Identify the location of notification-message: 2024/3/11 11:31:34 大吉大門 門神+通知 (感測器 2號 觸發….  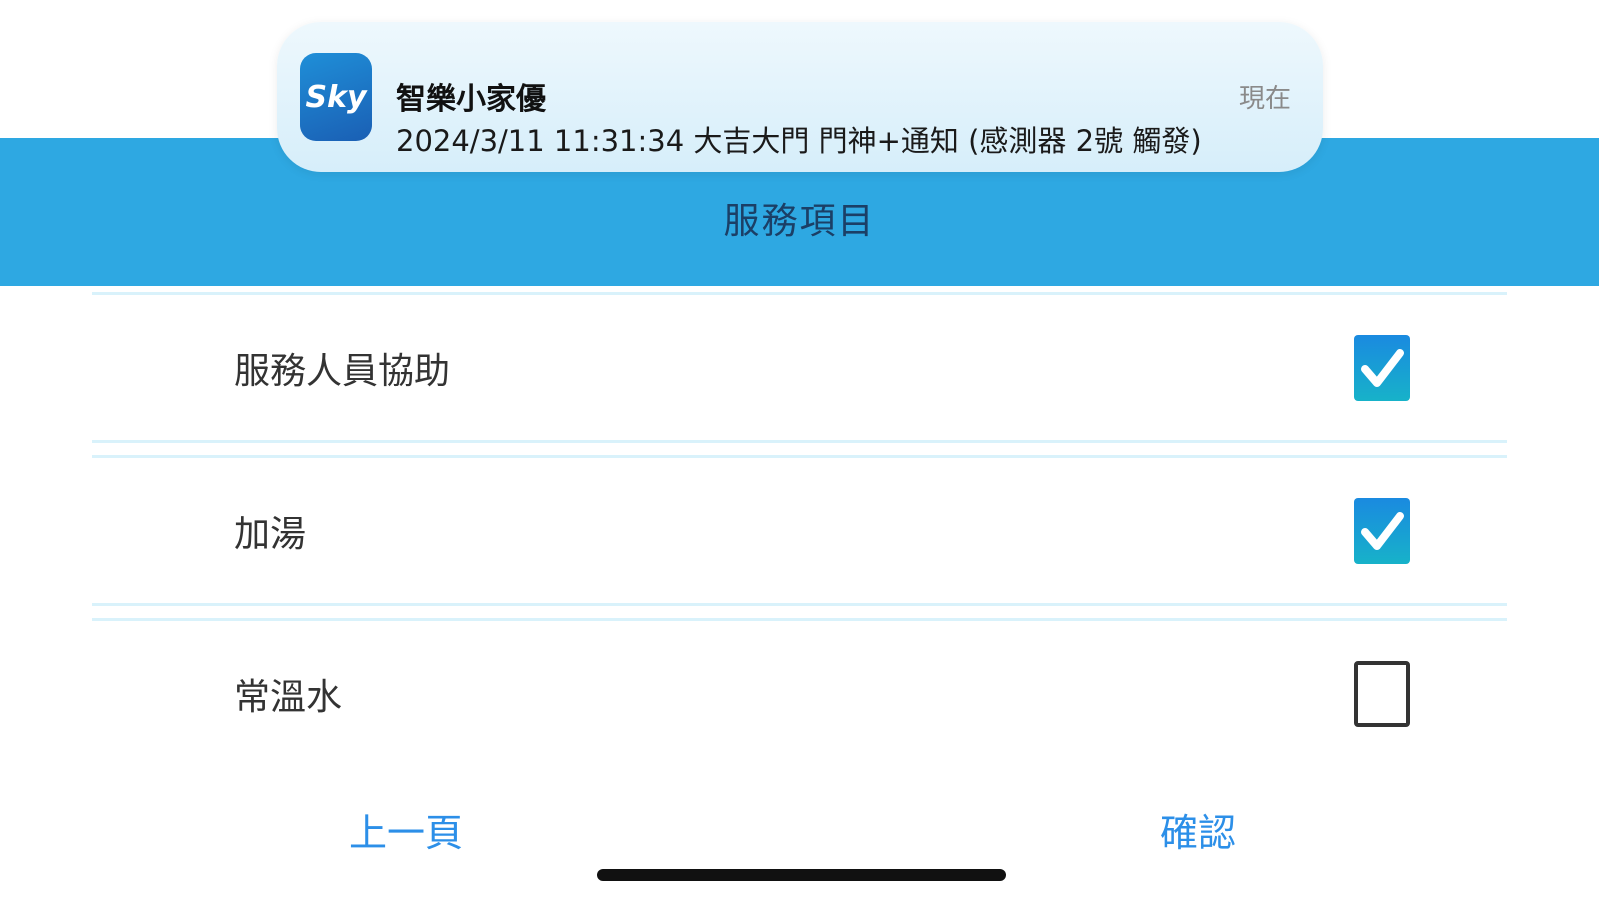
(799, 141).